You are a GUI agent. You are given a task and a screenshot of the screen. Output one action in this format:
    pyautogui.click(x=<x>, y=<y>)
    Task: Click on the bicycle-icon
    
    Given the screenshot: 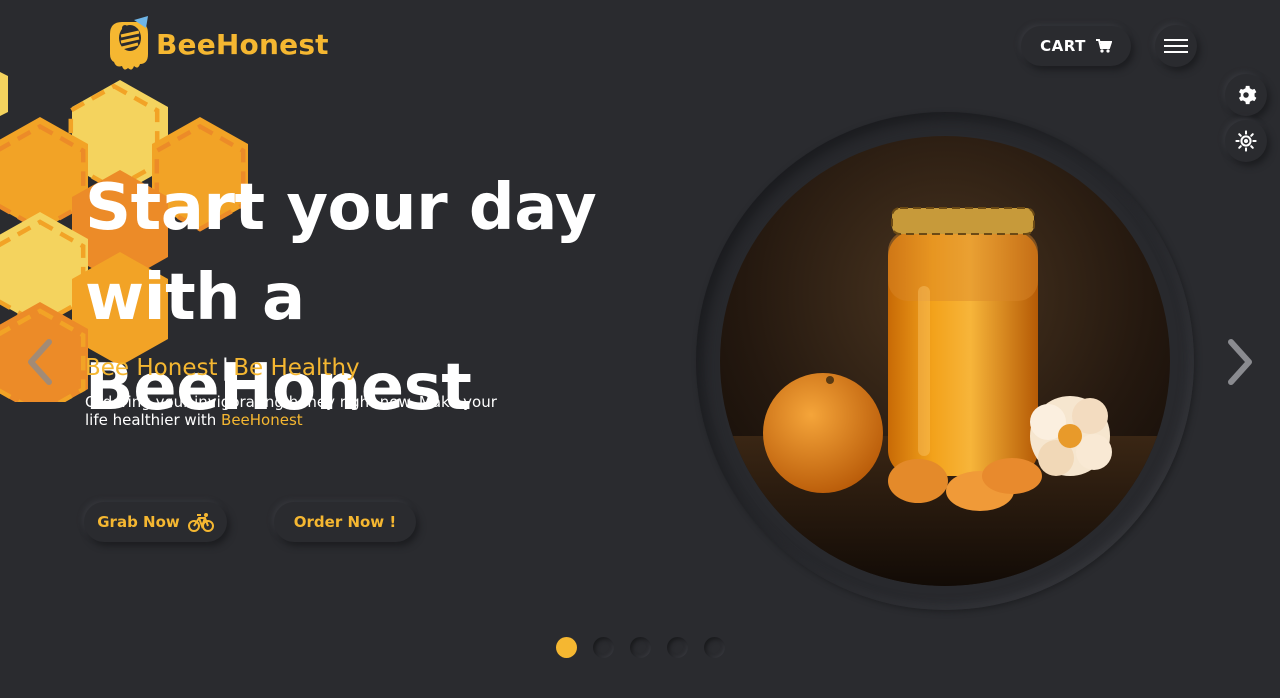 What is the action you would take?
    pyautogui.click(x=200, y=522)
    